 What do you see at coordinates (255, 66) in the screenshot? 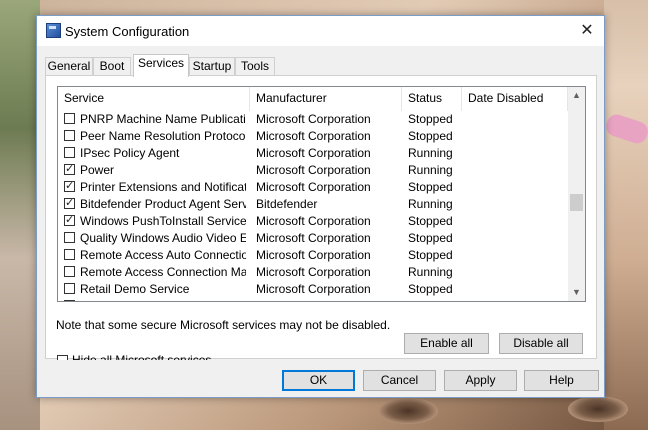
I see `tab-tools: Tools` at bounding box center [255, 66].